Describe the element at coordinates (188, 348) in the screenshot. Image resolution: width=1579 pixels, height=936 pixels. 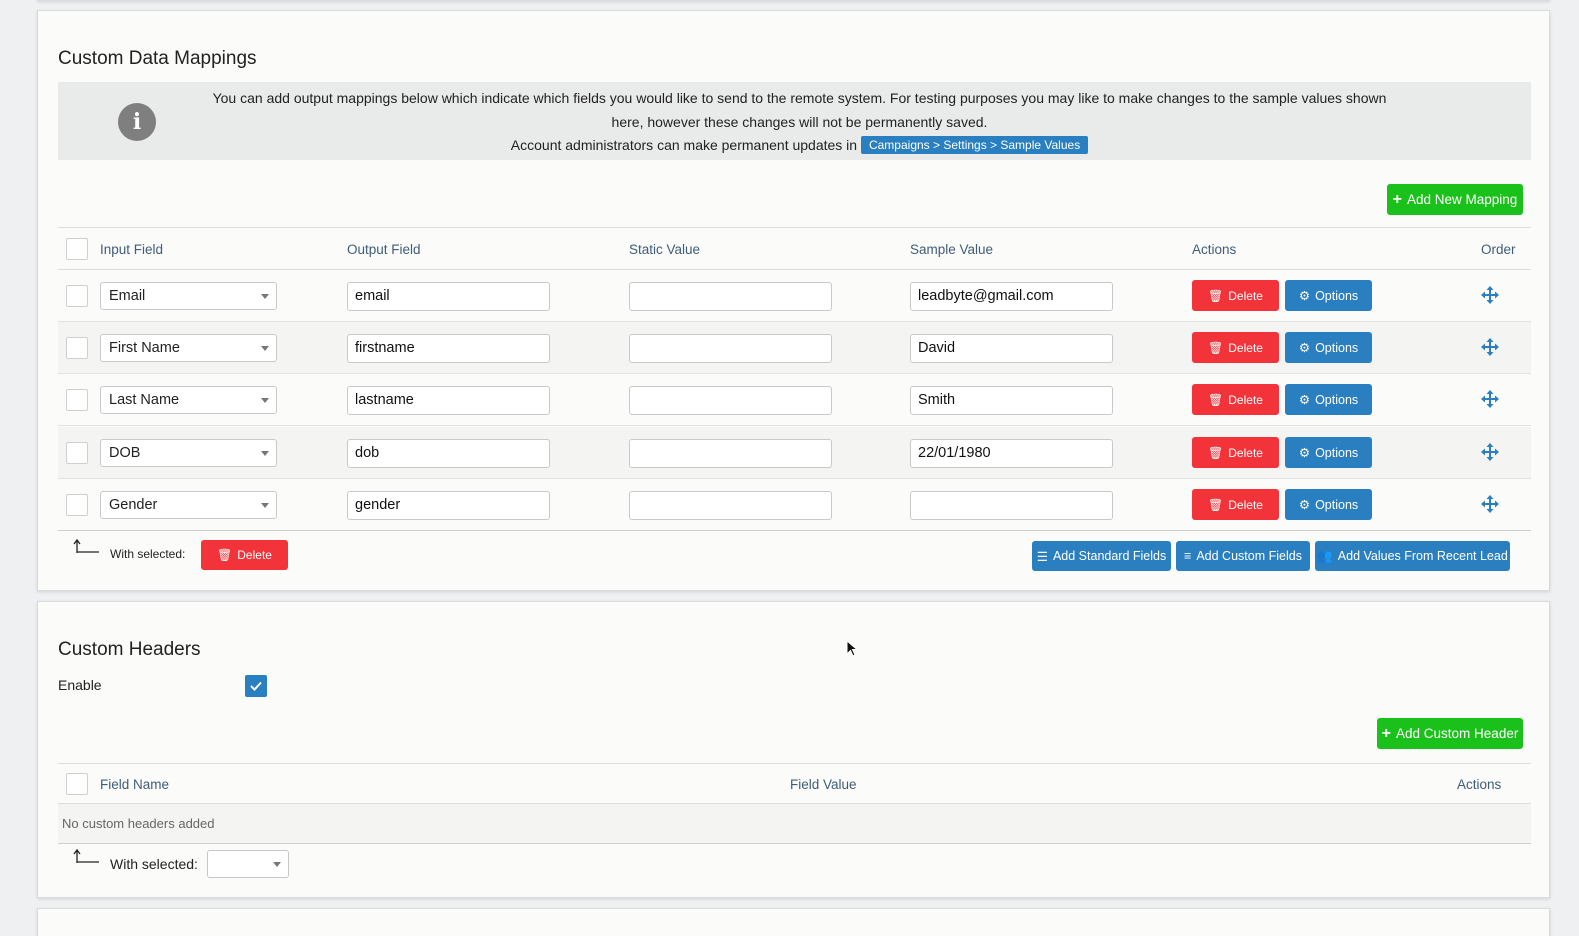
I see `input-field-select: First Name` at that location.